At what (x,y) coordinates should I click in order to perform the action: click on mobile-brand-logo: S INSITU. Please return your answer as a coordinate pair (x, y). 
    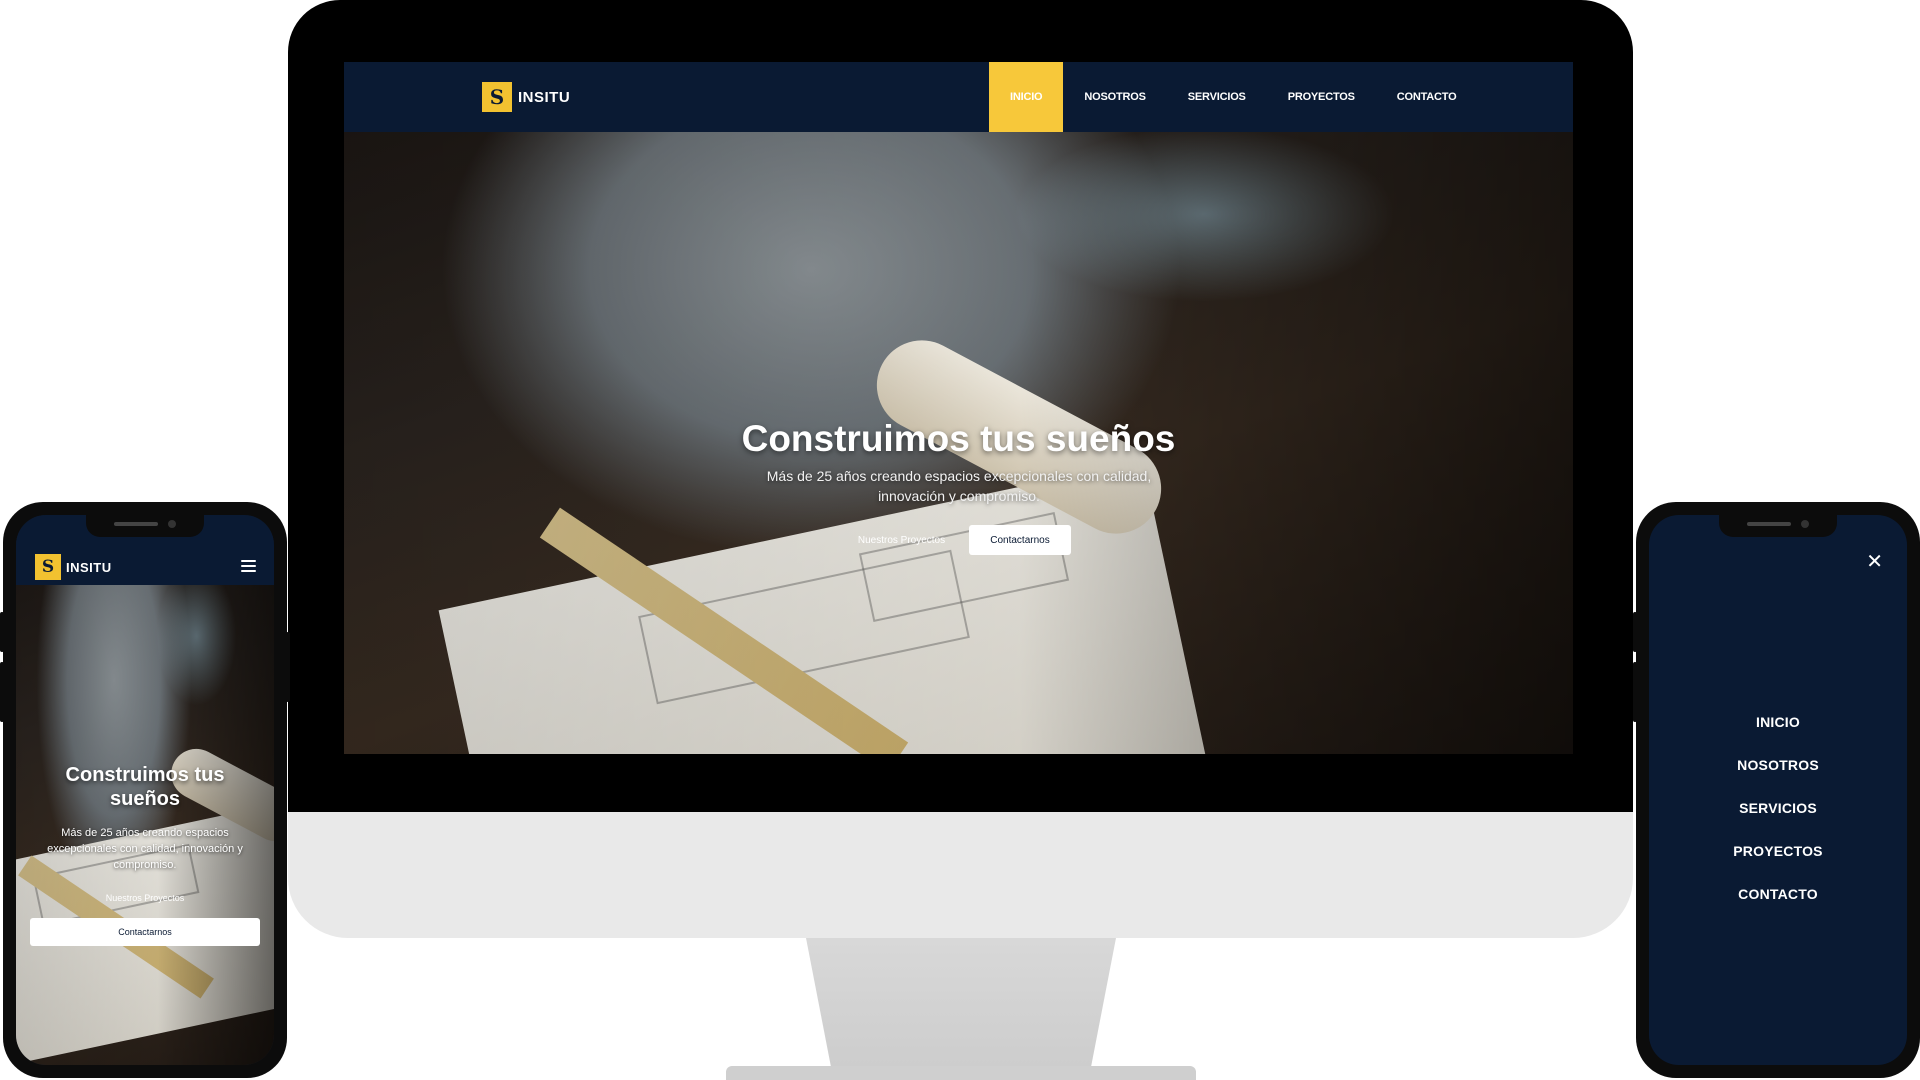
    Looking at the image, I should click on (73, 567).